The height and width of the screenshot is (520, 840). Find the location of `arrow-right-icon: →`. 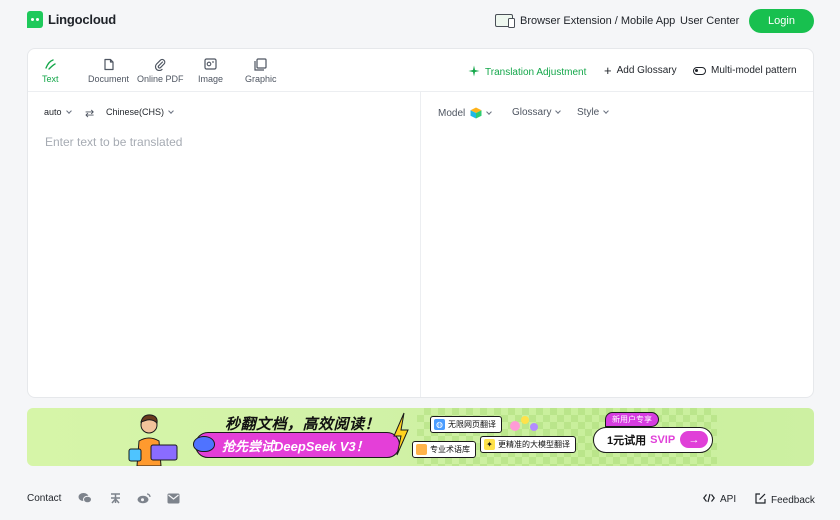

arrow-right-icon: → is located at coordinates (694, 439).